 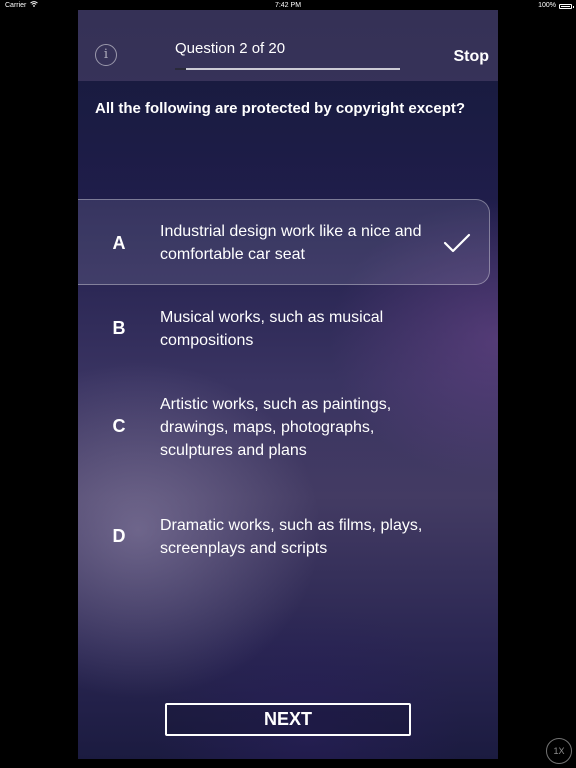 What do you see at coordinates (119, 328) in the screenshot?
I see `option-letter: B` at bounding box center [119, 328].